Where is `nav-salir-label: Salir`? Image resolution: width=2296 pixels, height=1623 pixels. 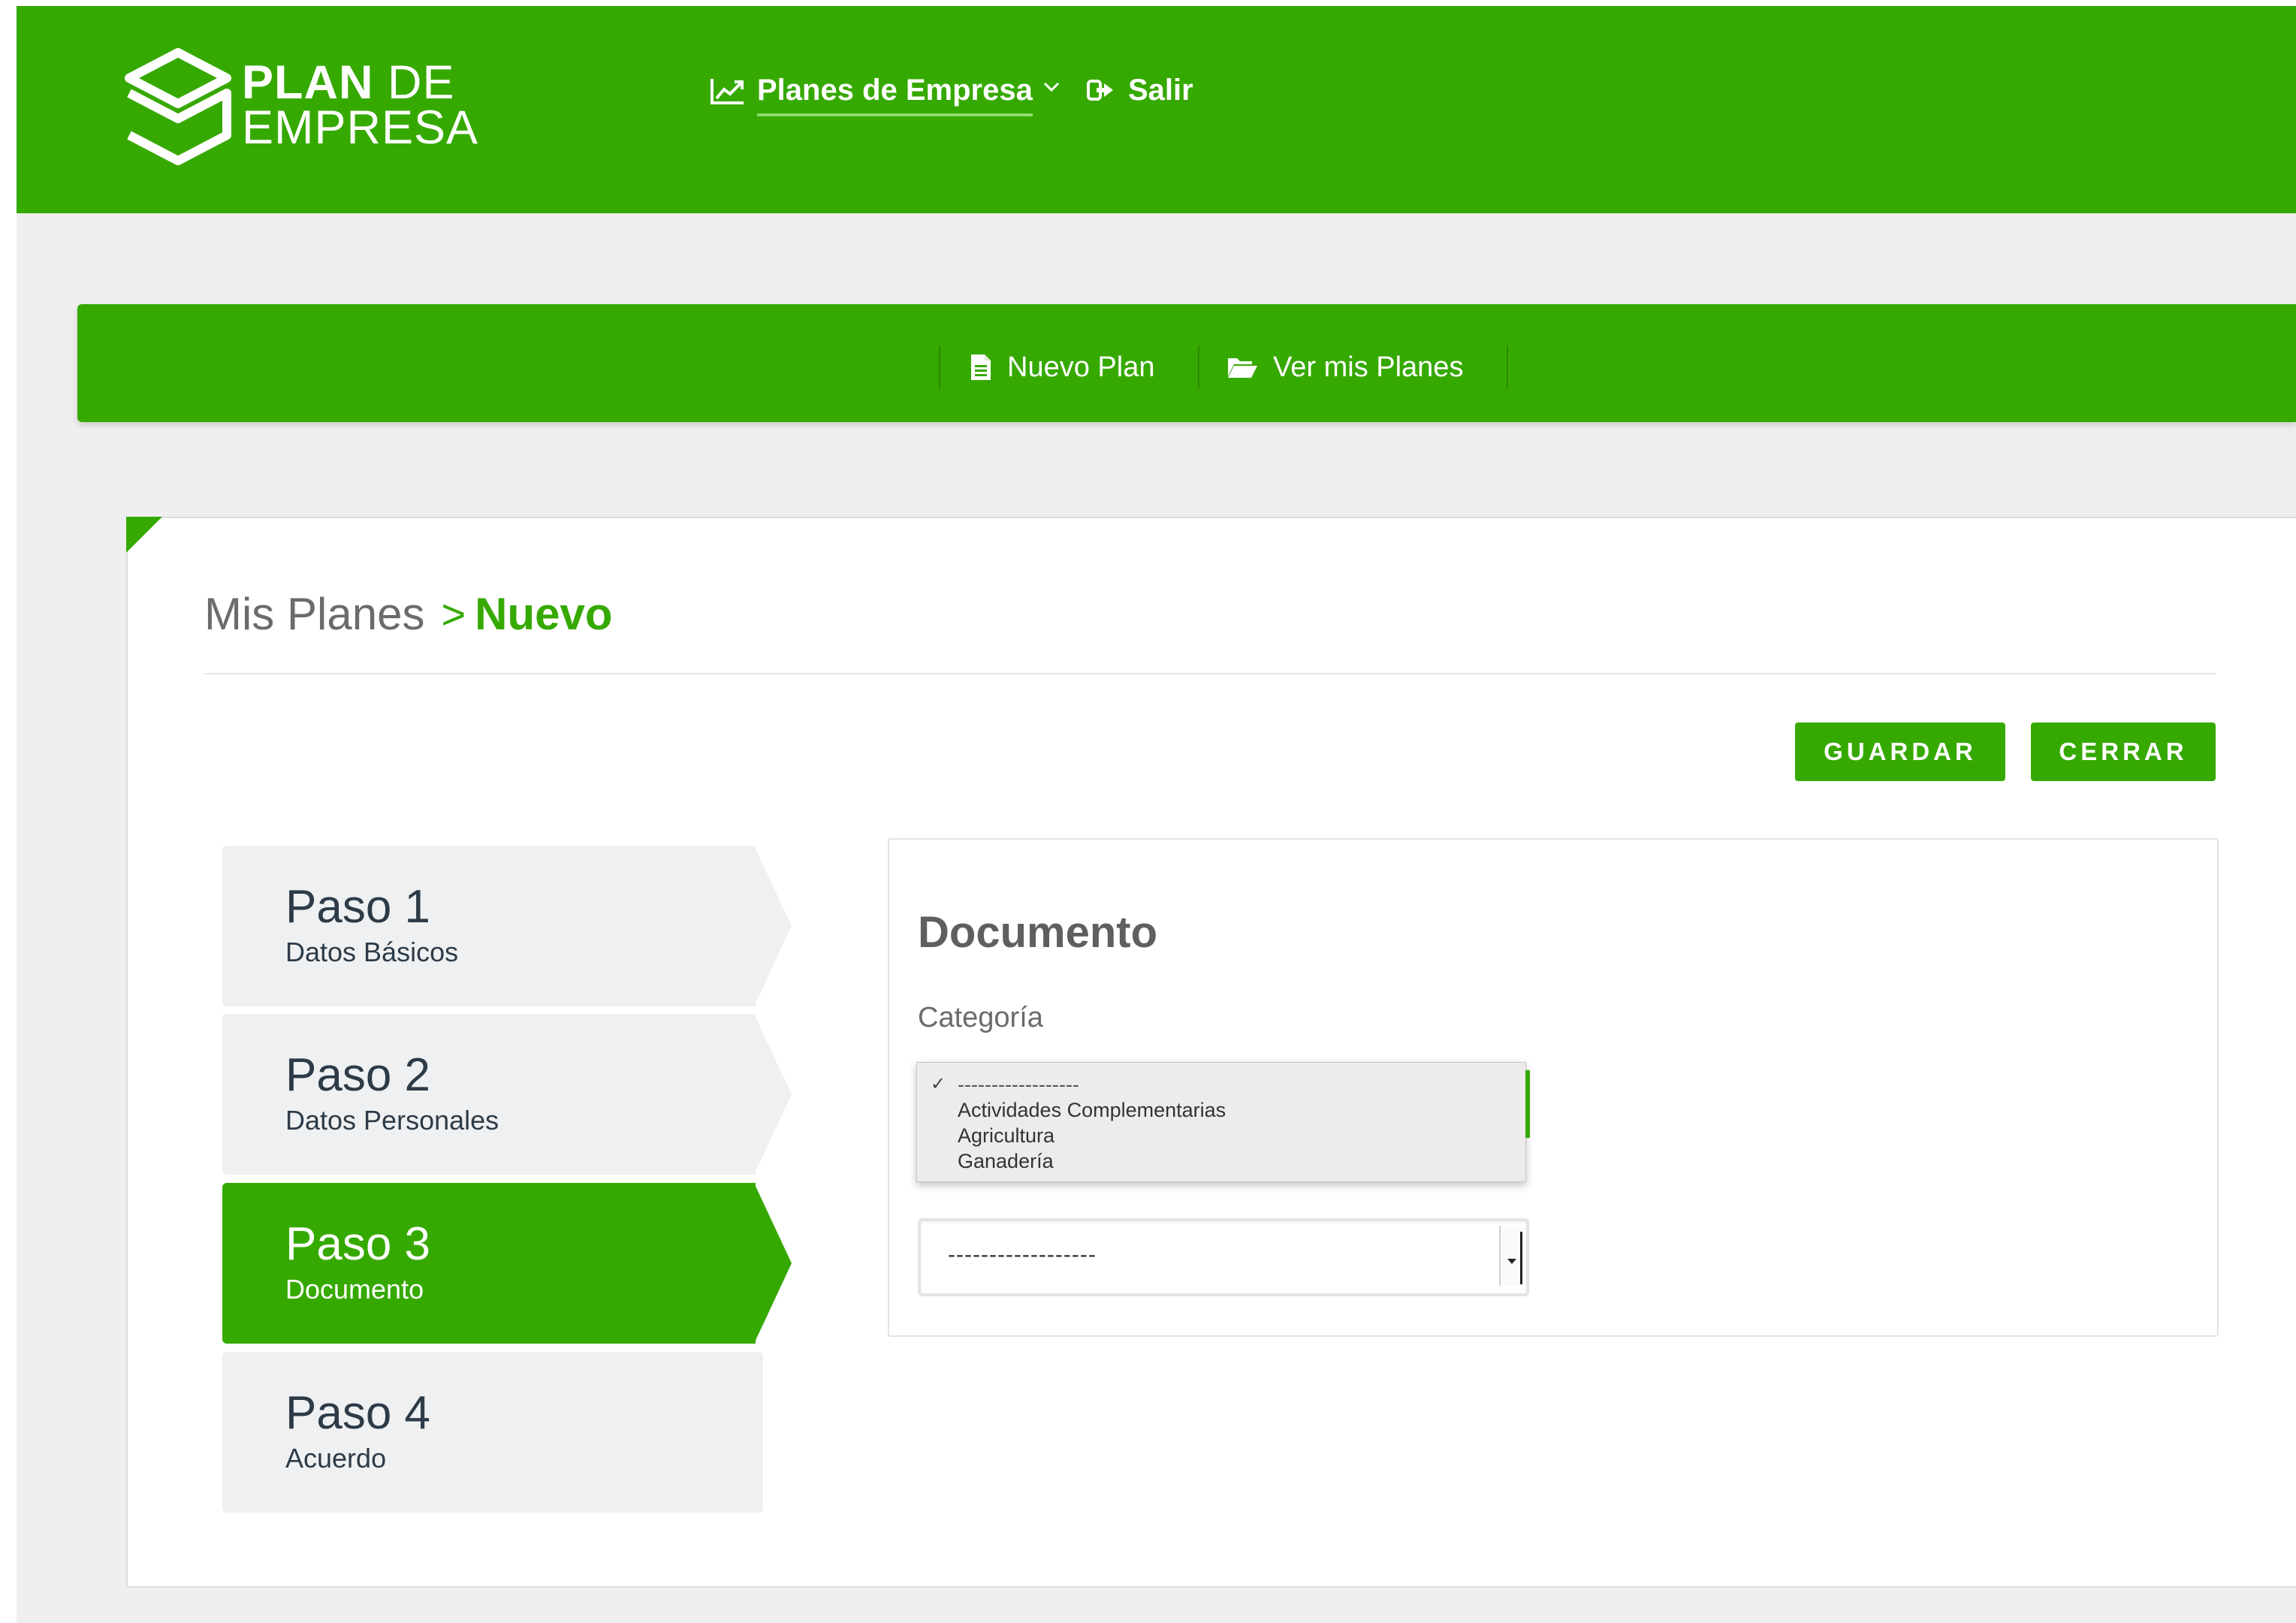
nav-salir-label: Salir is located at coordinates (1160, 90).